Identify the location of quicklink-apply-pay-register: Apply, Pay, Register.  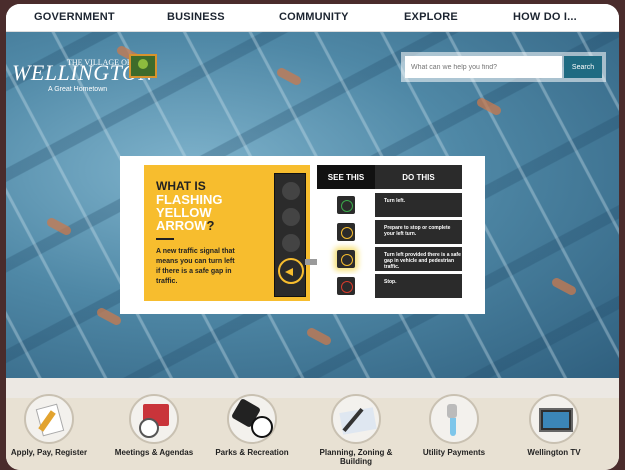
(50, 425).